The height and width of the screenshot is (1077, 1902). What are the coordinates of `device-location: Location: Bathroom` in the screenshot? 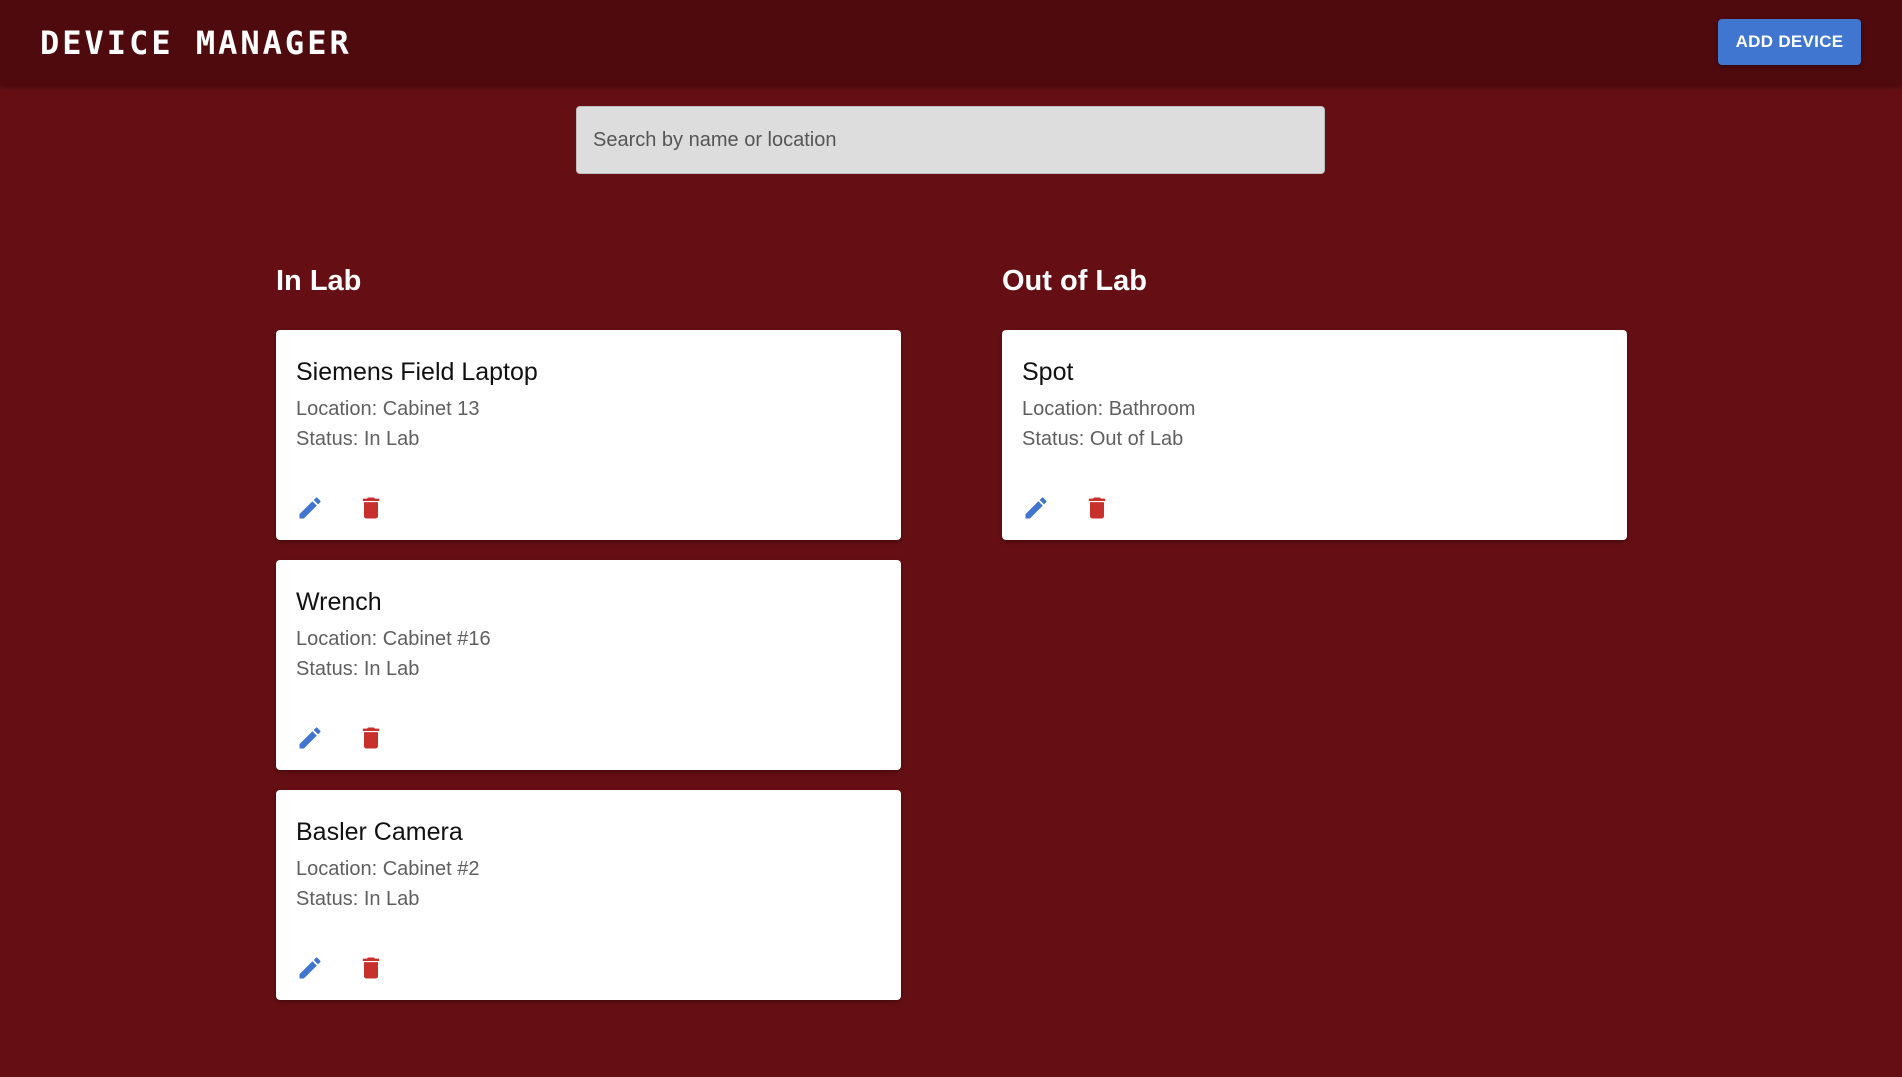 It's located at (1109, 409).